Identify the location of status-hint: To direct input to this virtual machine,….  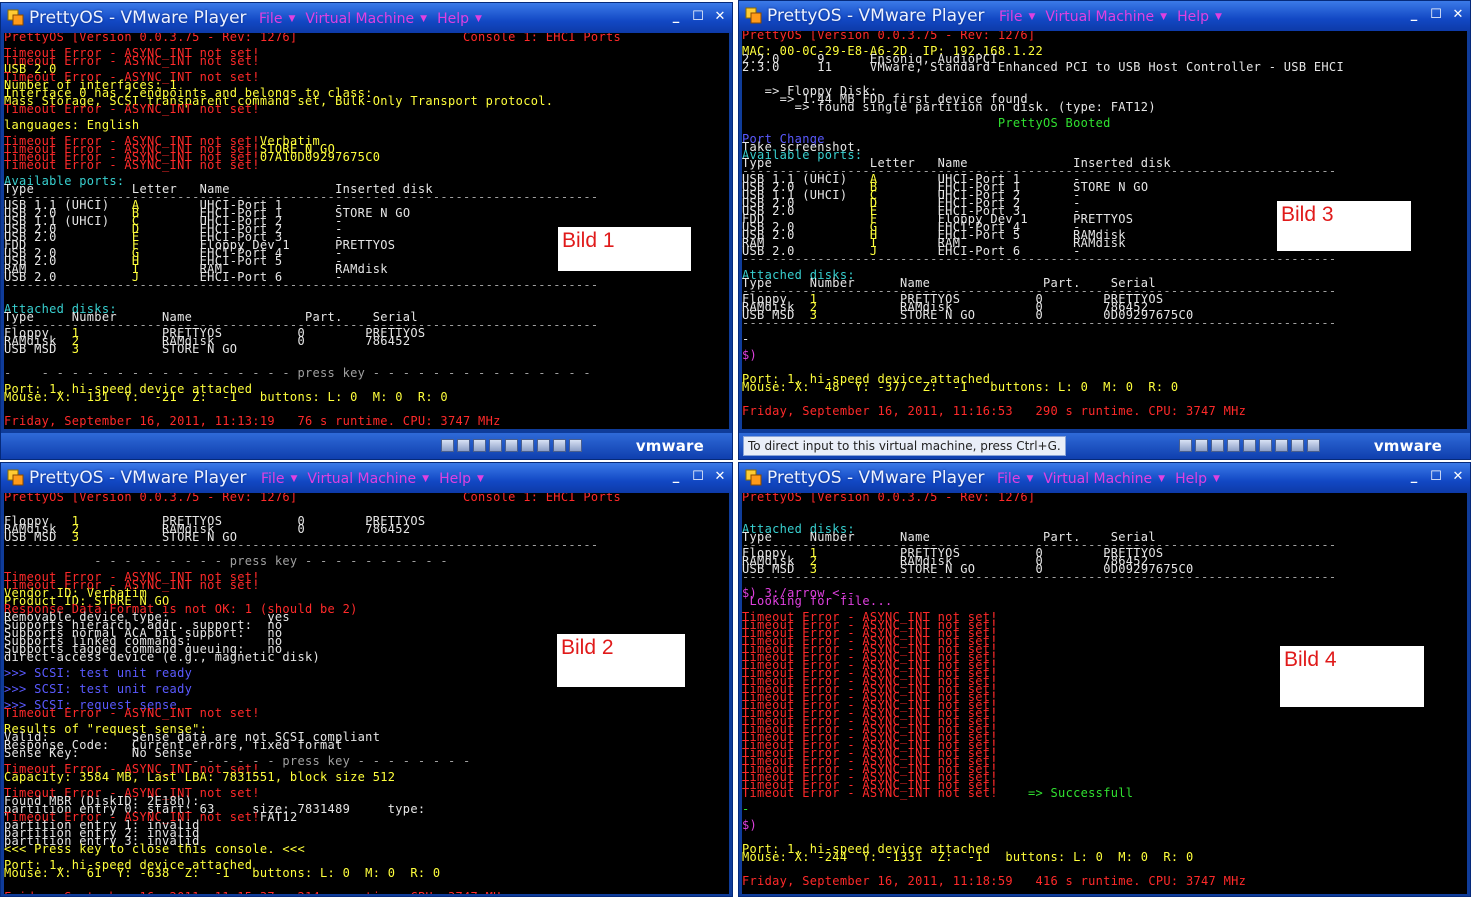
(904, 446).